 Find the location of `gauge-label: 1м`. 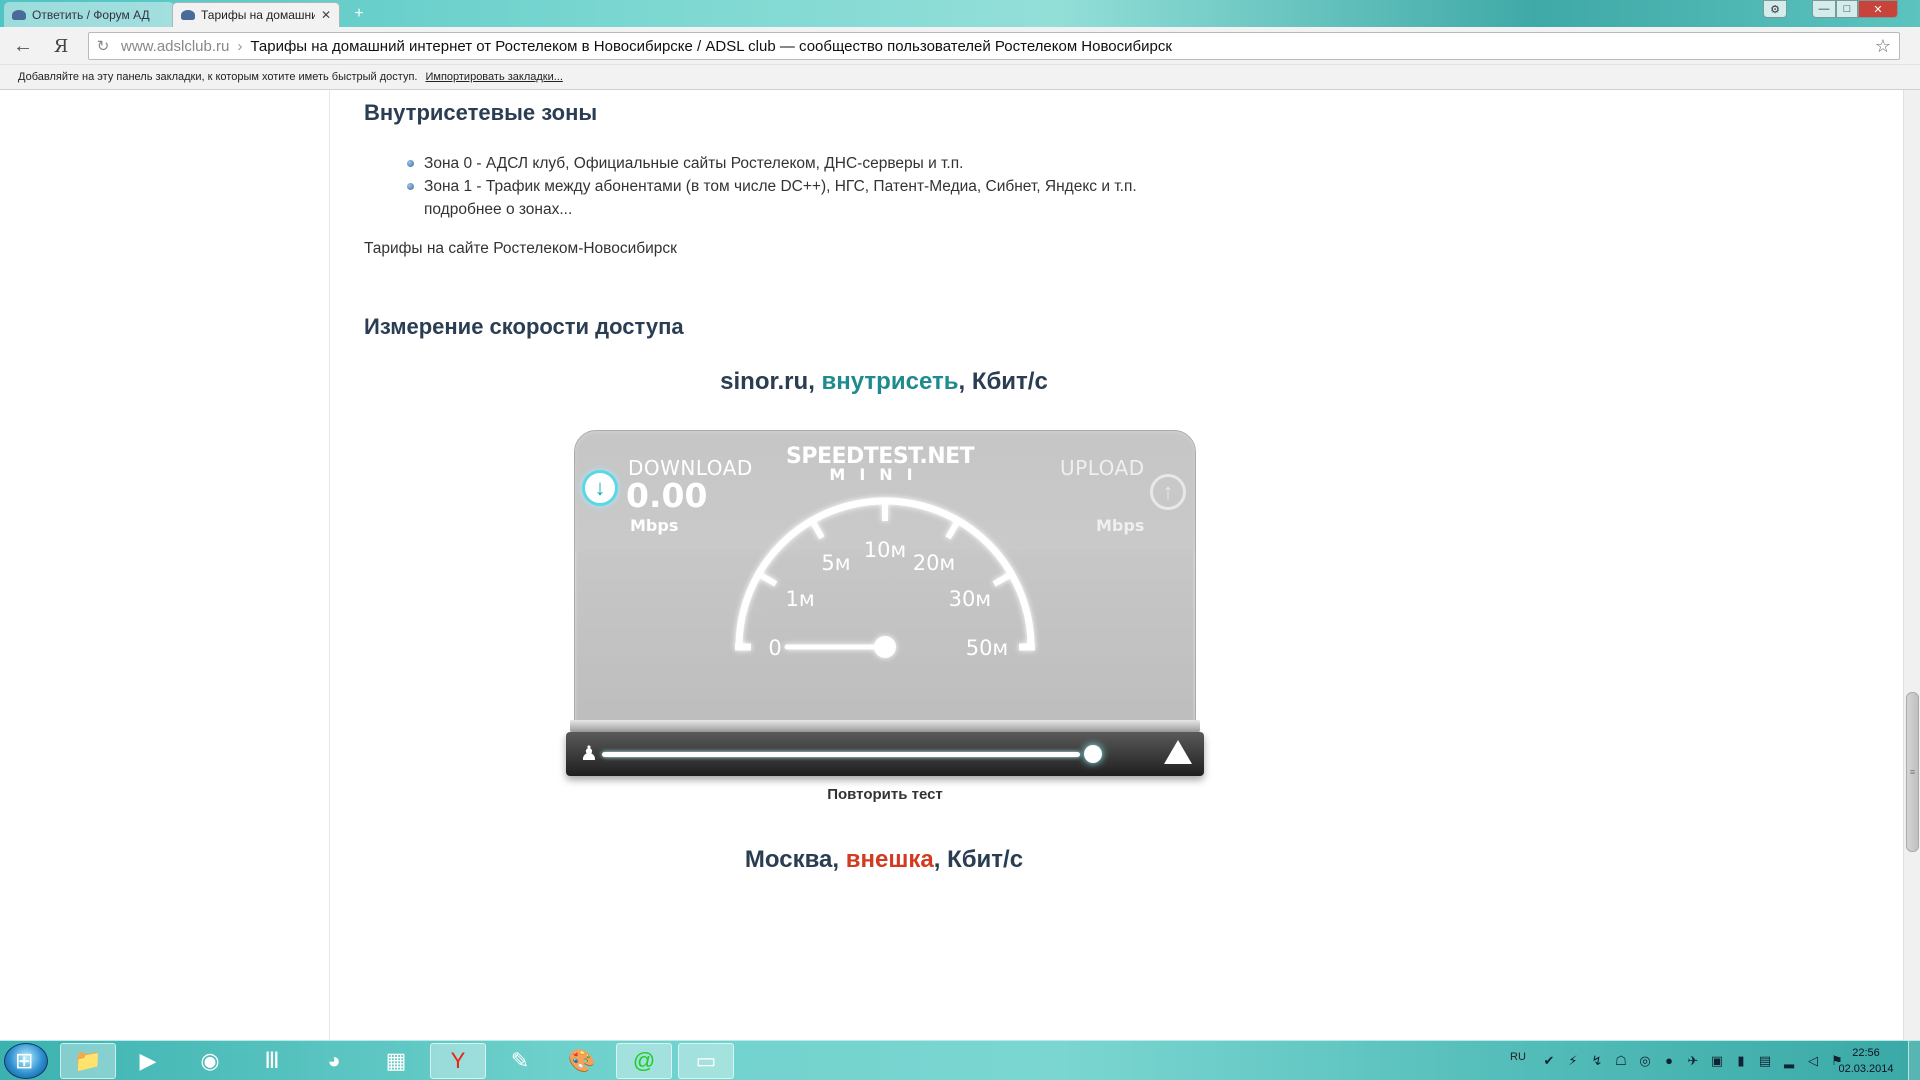

gauge-label: 1м is located at coordinates (800, 599).